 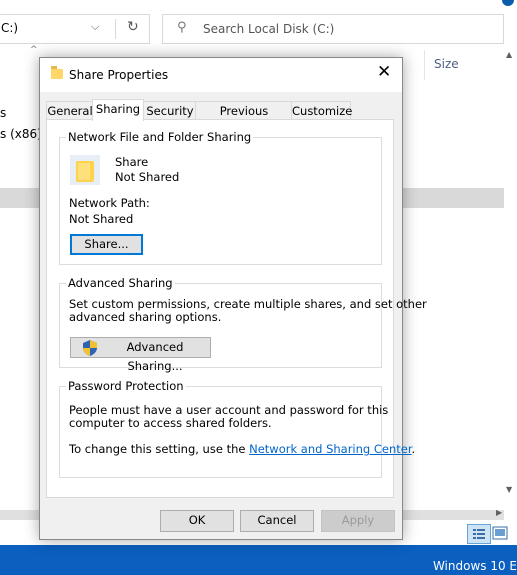 What do you see at coordinates (118, 110) in the screenshot?
I see `tab-sharing: Sharing` at bounding box center [118, 110].